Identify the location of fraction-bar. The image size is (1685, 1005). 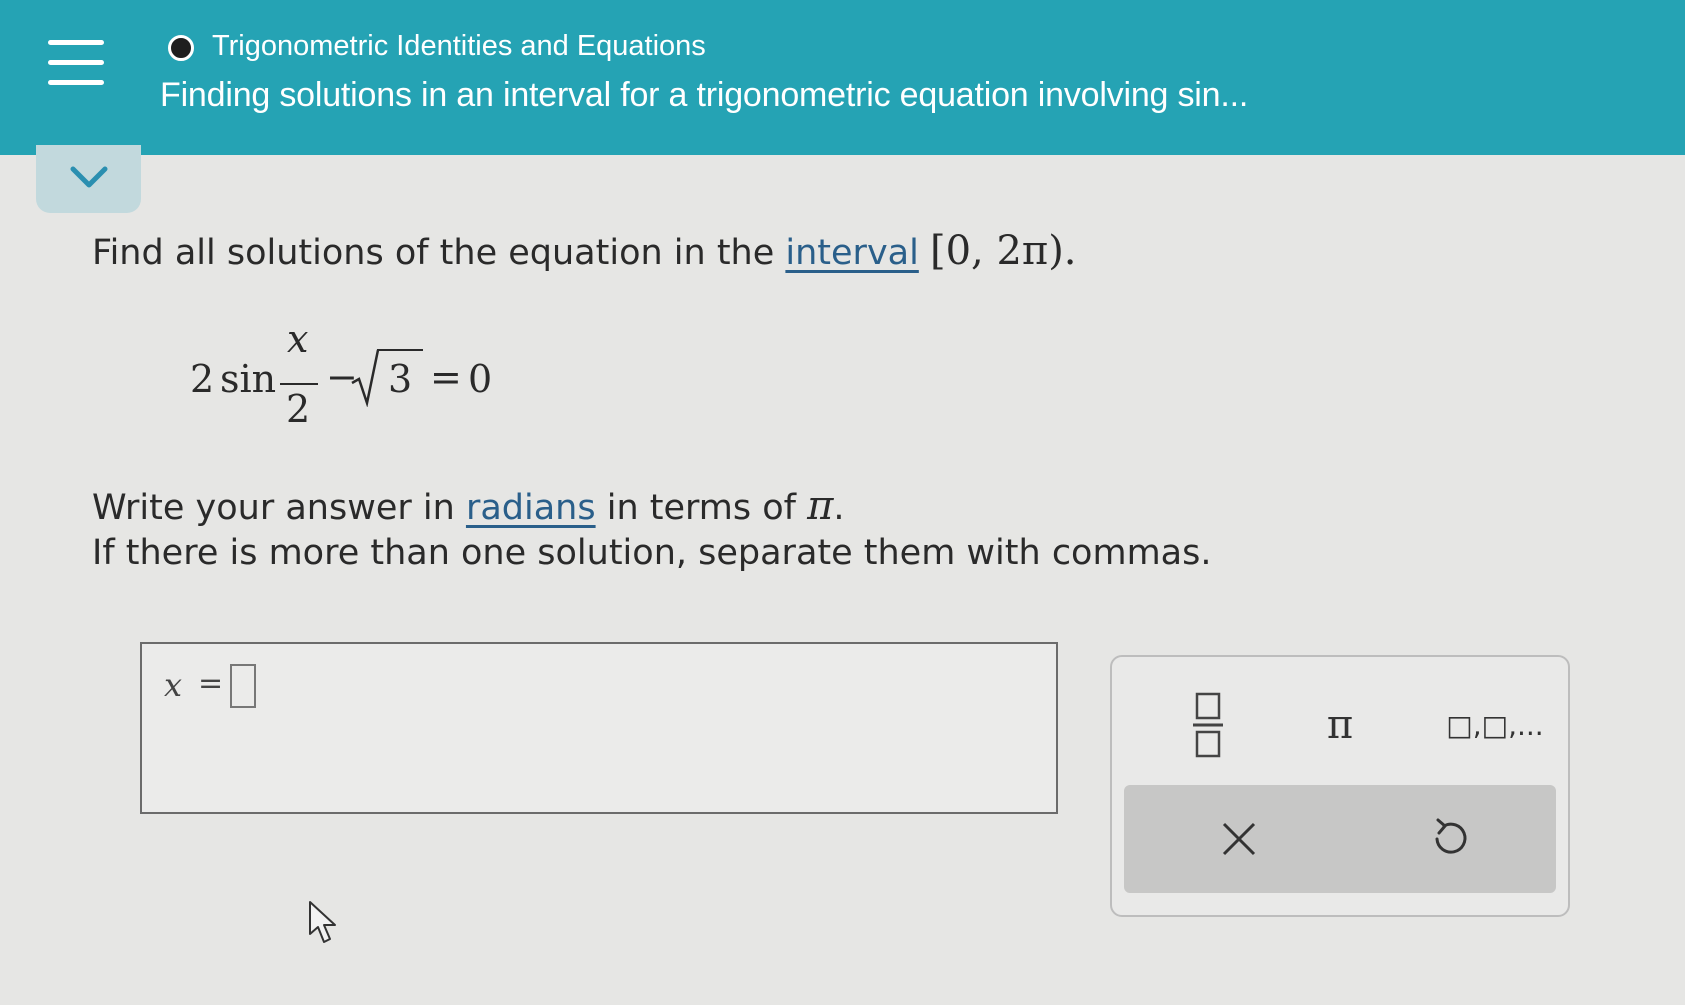
(299, 384).